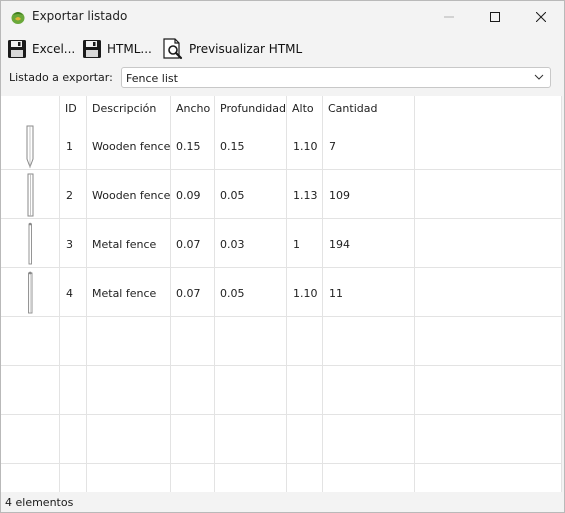 This screenshot has height=513, width=565. I want to click on close-icon, so click(541, 17).